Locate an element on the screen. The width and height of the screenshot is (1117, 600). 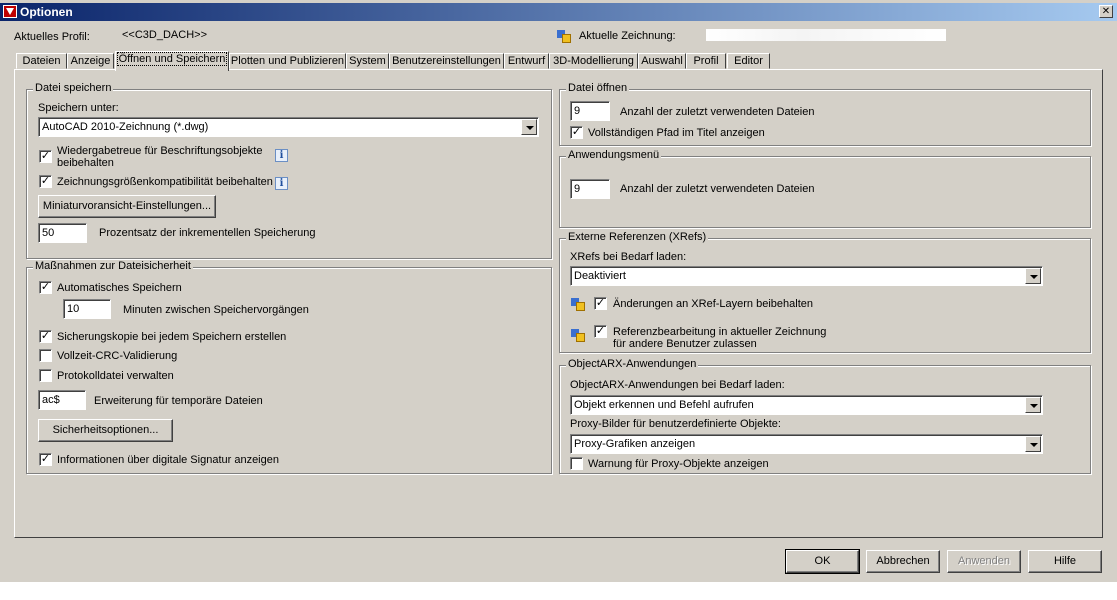
xref-group-title: Externe Referenzen (XRefs) is located at coordinates (637, 237).